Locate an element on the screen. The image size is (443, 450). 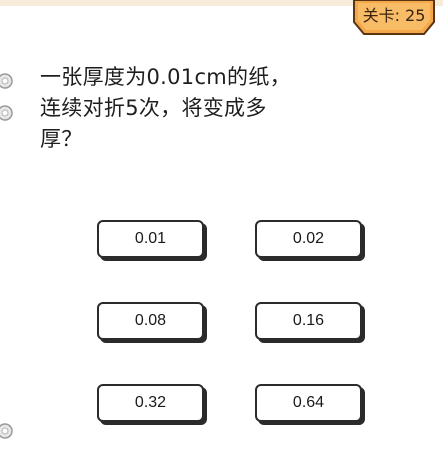
question-line: 一张厚度为0.01cm的纸， is located at coordinates (165, 77).